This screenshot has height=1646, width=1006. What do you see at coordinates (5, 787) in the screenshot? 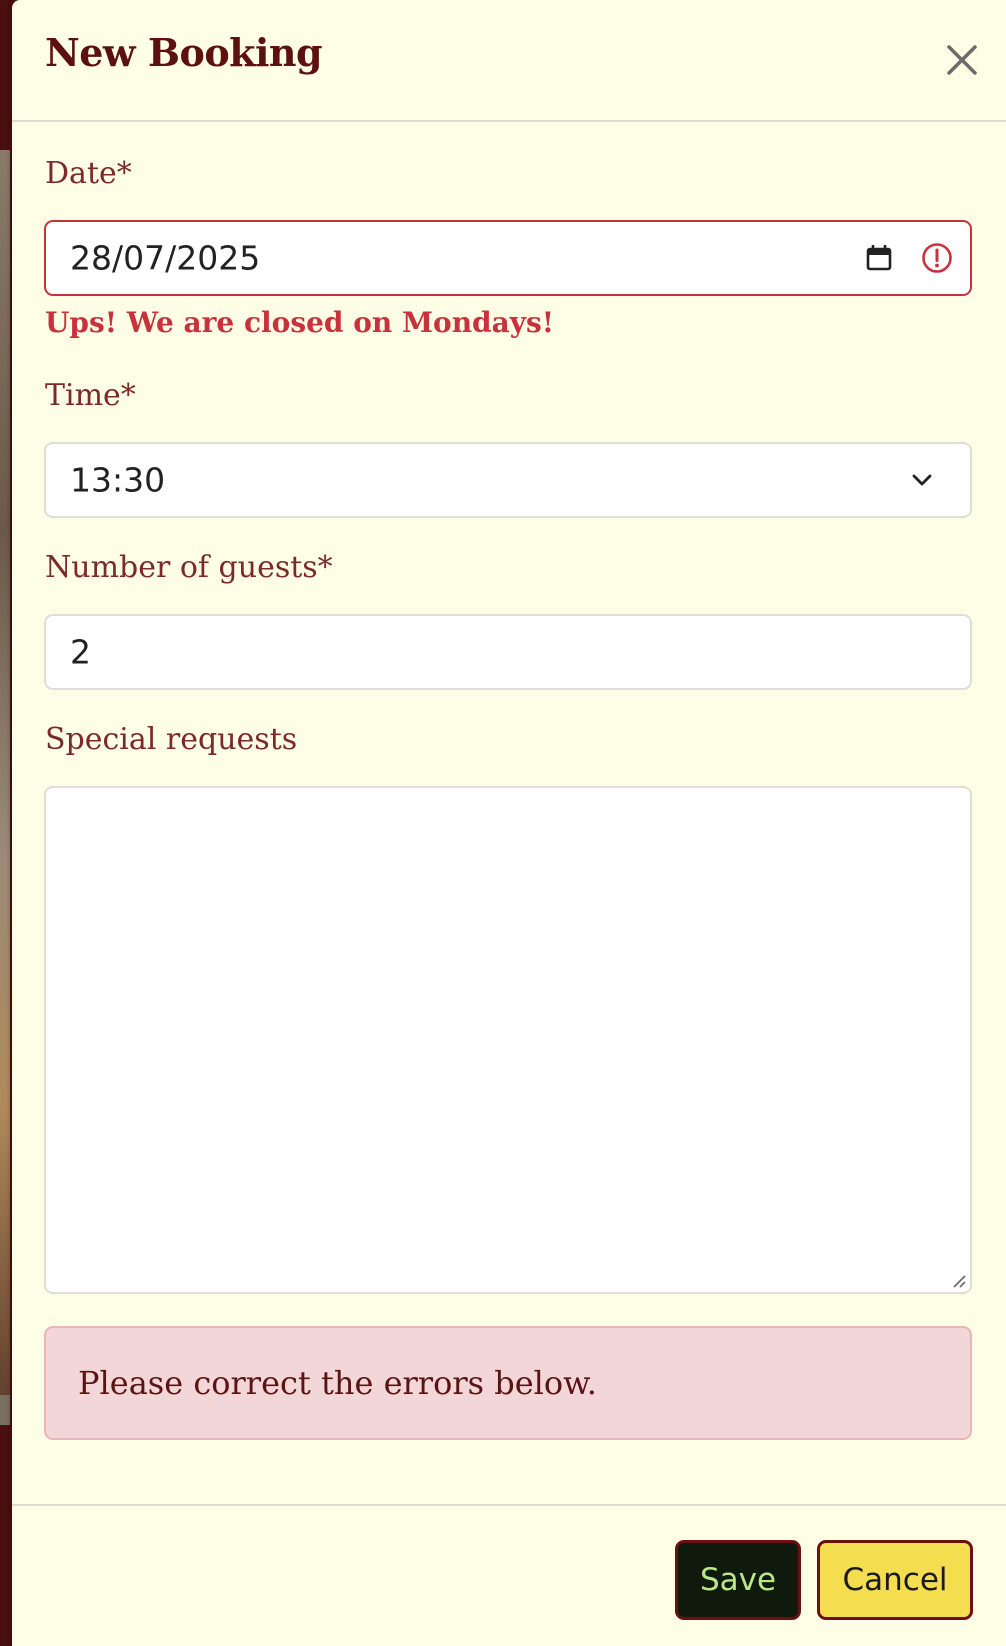
I see `backdrop-image` at bounding box center [5, 787].